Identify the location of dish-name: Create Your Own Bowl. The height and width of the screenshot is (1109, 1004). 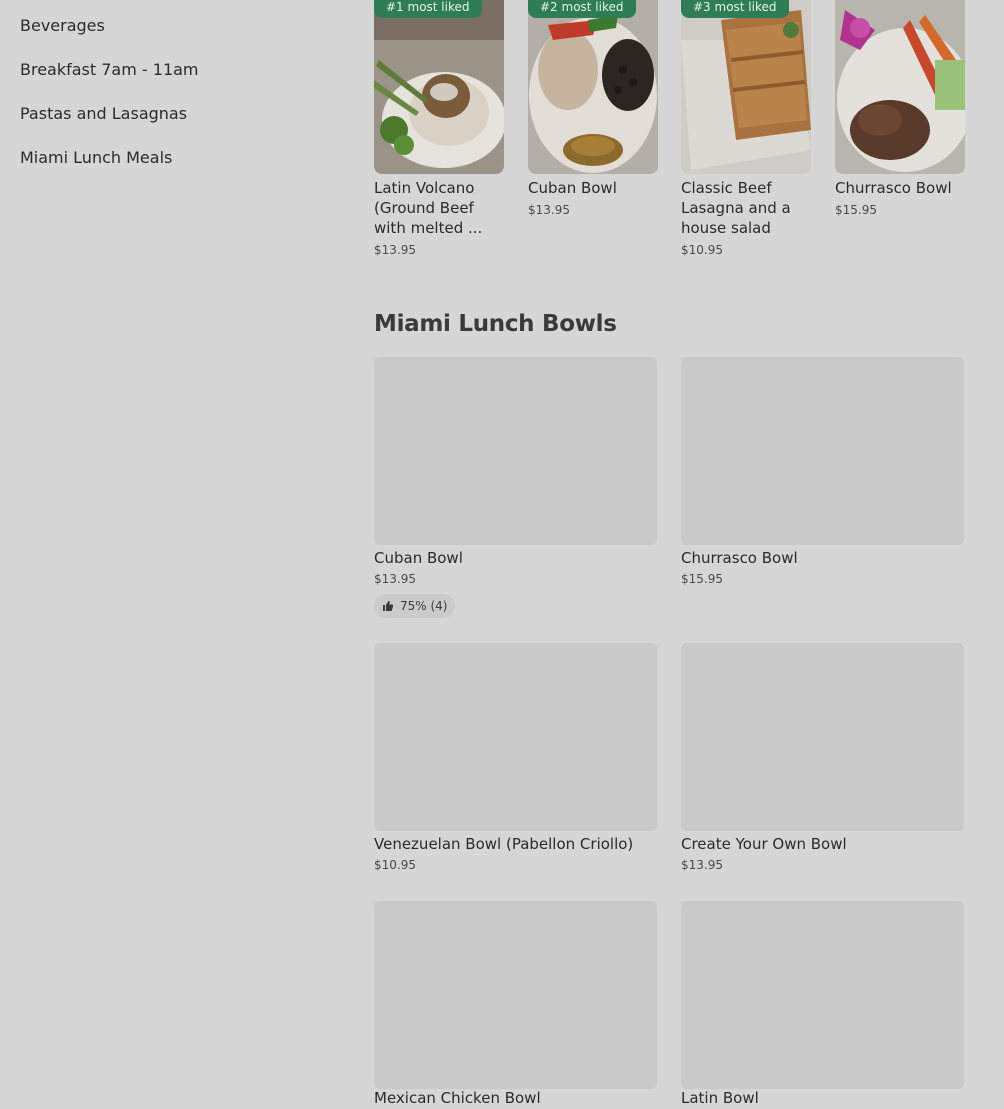
(764, 844).